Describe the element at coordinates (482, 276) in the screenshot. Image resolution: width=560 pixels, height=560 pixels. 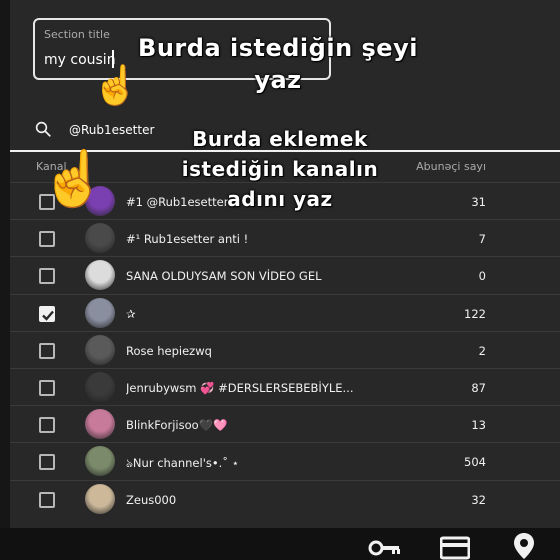
I see `subscriber-count: 0` at that location.